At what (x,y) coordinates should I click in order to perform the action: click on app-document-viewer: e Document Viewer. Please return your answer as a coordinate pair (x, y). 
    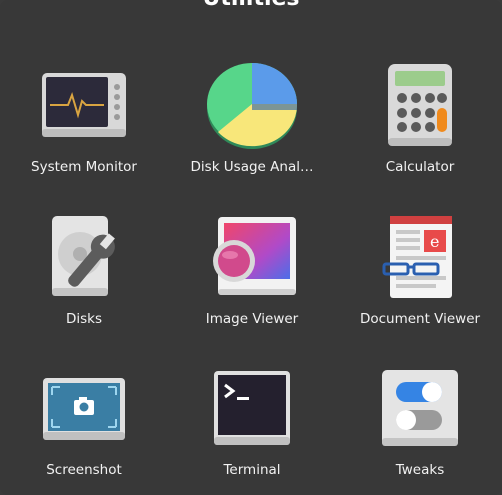
    Looking at the image, I should click on (419, 267).